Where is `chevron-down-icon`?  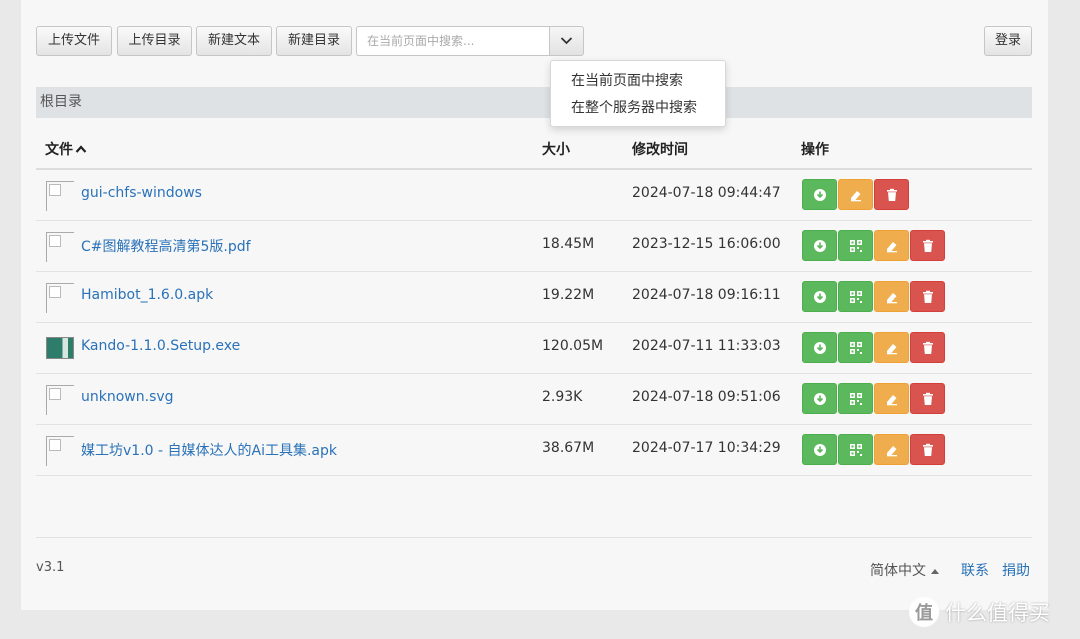
chevron-down-icon is located at coordinates (566, 41).